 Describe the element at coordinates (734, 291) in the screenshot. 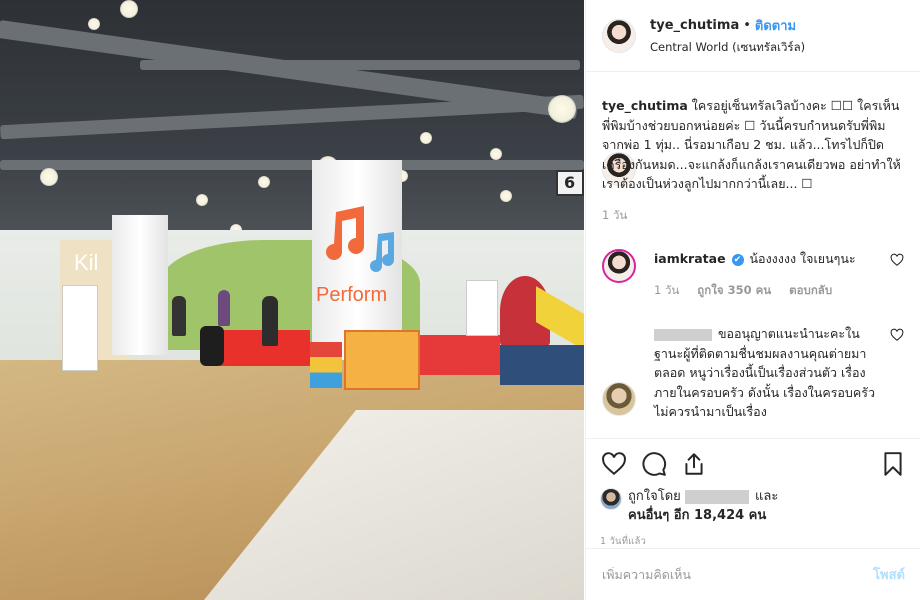

I see `comment-likes: ถูกใจ 350 คน` at that location.